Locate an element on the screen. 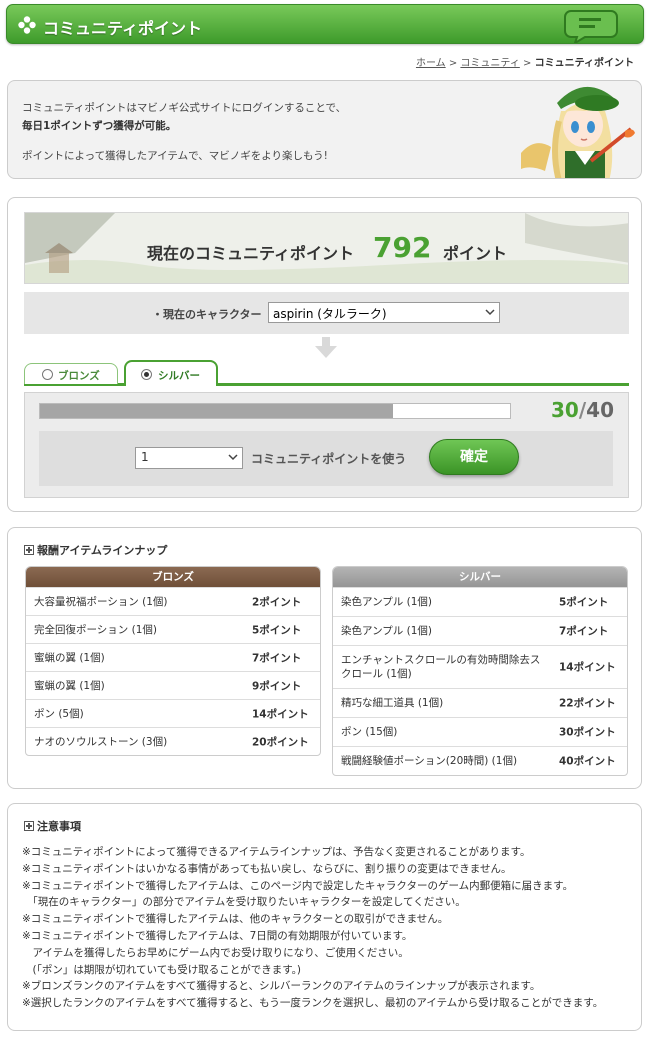  reward-row: 完全回復ポーション (1個) 5ポイント is located at coordinates (173, 629).